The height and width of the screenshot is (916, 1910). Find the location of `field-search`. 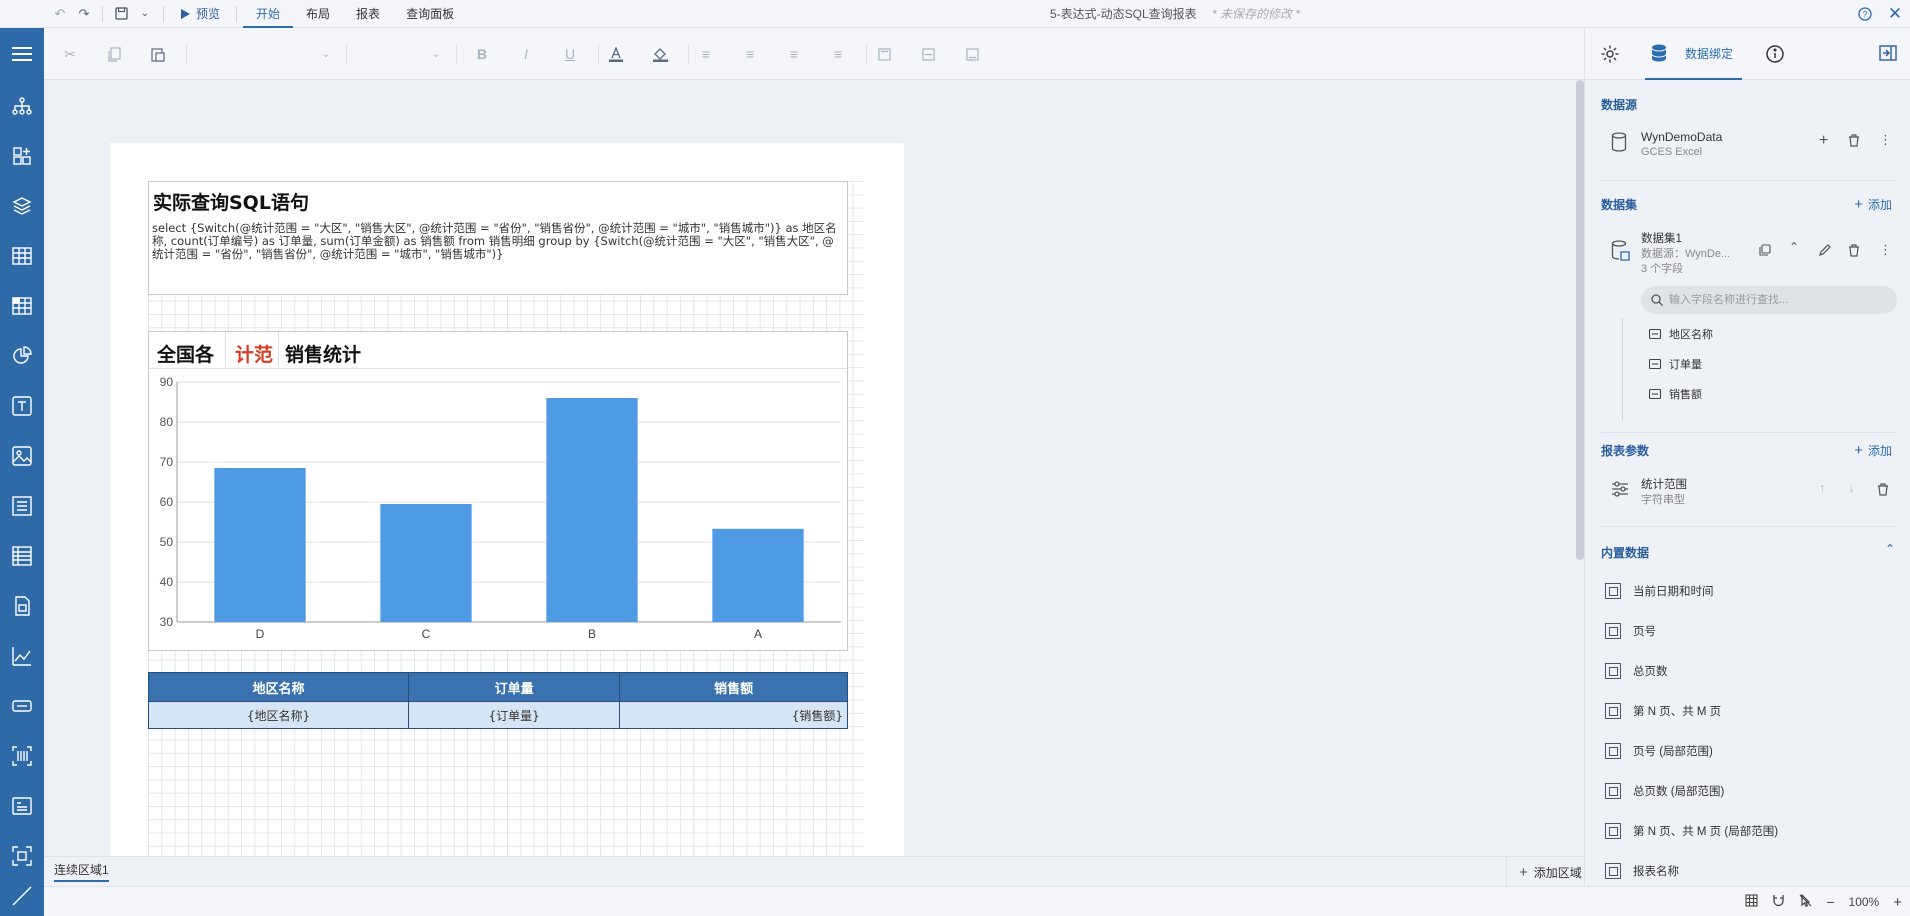

field-search is located at coordinates (1769, 300).